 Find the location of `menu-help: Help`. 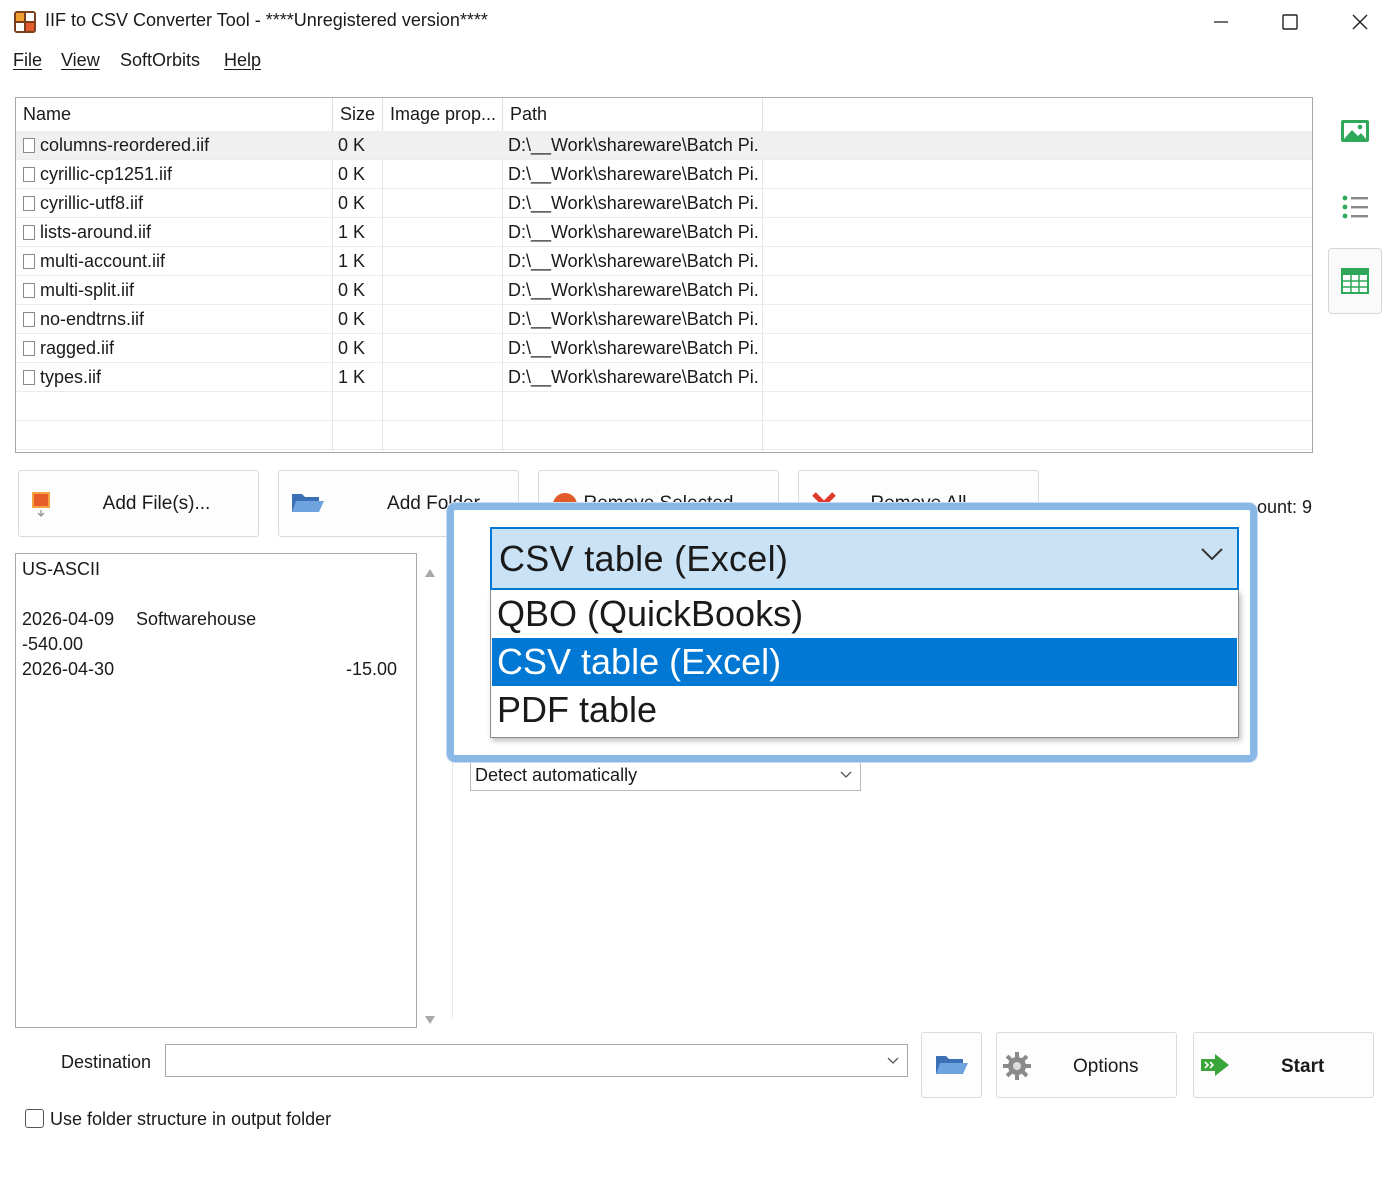

menu-help: Help is located at coordinates (242, 60).